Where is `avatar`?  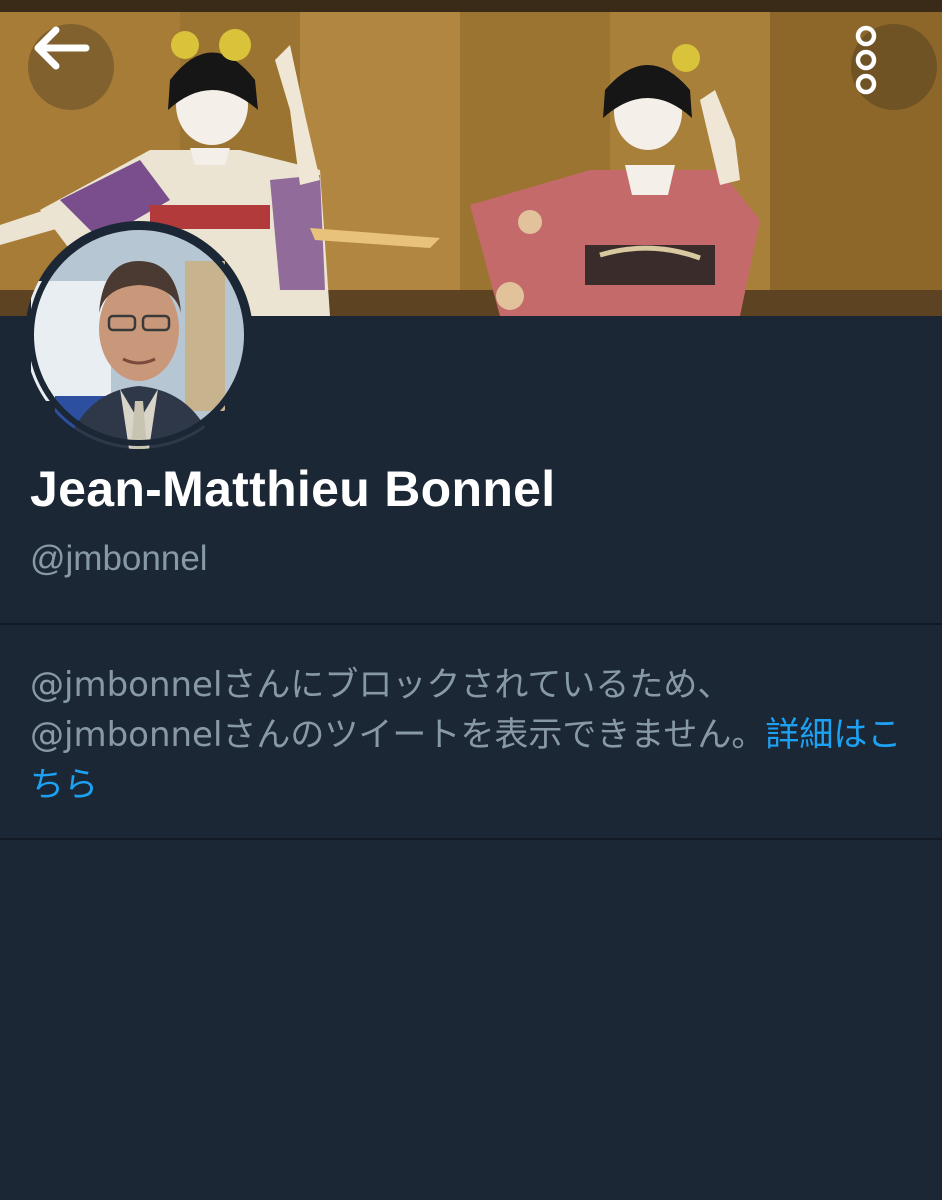
avatar is located at coordinates (139, 335).